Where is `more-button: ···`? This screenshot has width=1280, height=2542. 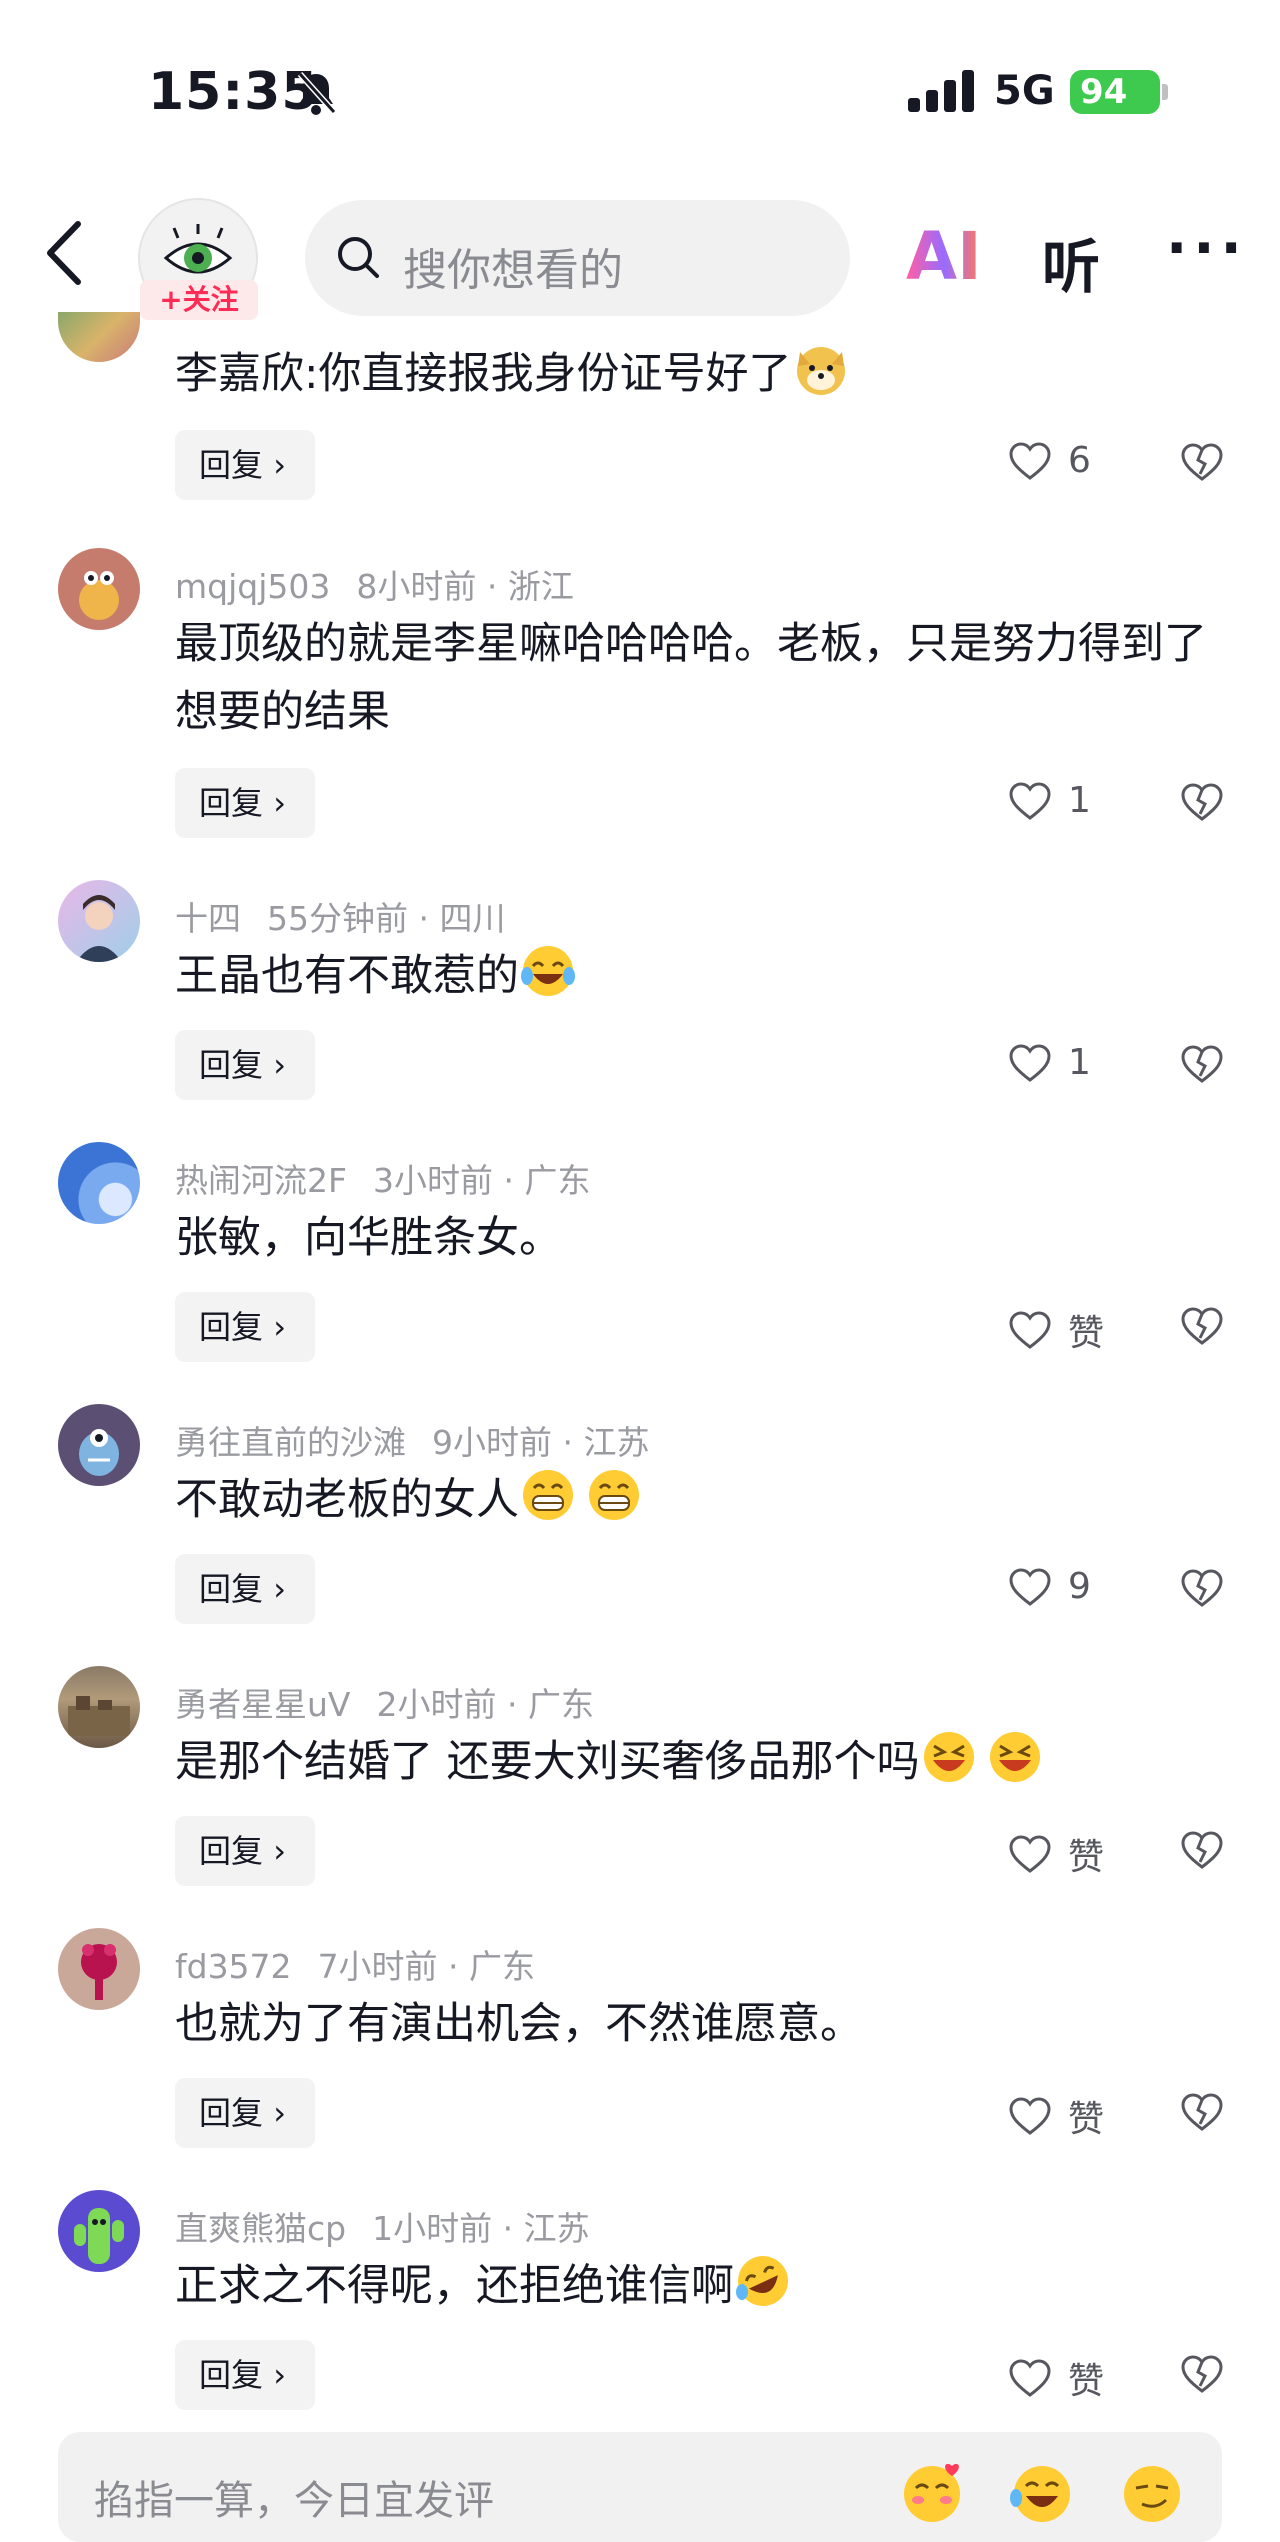
more-button: ··· is located at coordinates (1207, 248).